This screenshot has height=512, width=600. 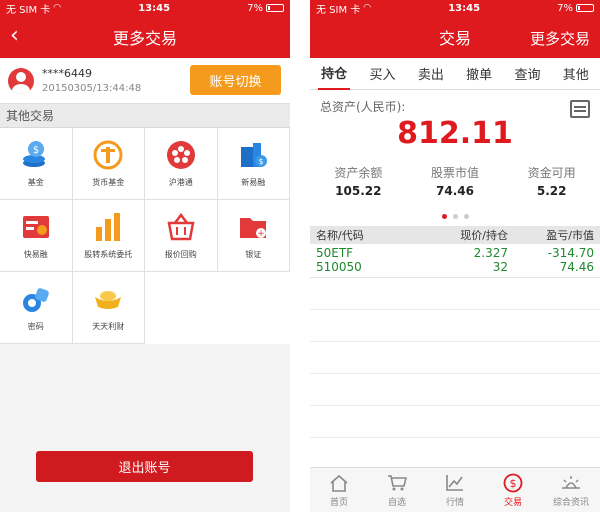 I want to click on stat-value: 5.22, so click(x=551, y=191).